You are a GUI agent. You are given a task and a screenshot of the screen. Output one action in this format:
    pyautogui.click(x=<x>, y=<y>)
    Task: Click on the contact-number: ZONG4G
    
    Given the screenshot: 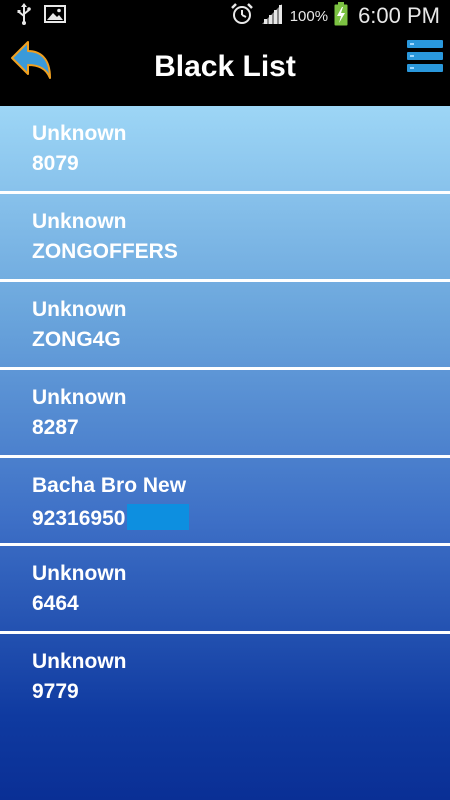 What is the action you would take?
    pyautogui.click(x=76, y=339)
    